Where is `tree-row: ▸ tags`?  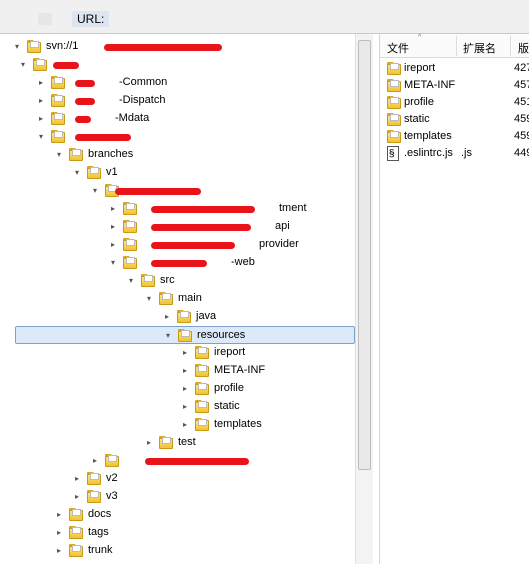 tree-row: ▸ tags is located at coordinates (185, 533).